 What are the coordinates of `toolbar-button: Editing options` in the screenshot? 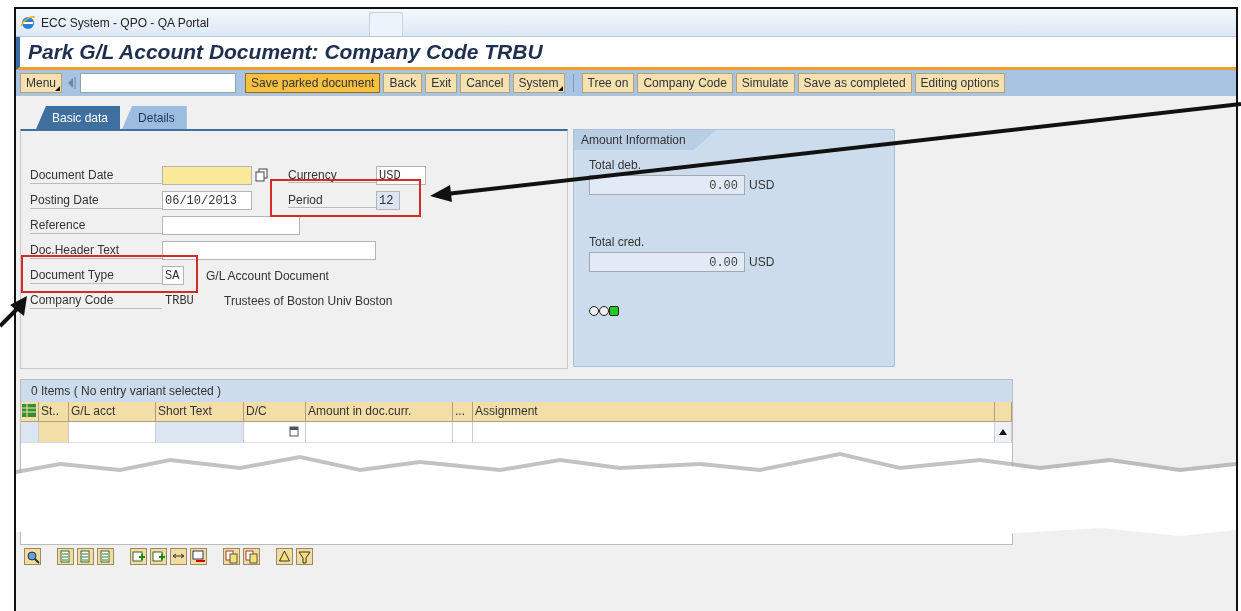 It's located at (960, 83).